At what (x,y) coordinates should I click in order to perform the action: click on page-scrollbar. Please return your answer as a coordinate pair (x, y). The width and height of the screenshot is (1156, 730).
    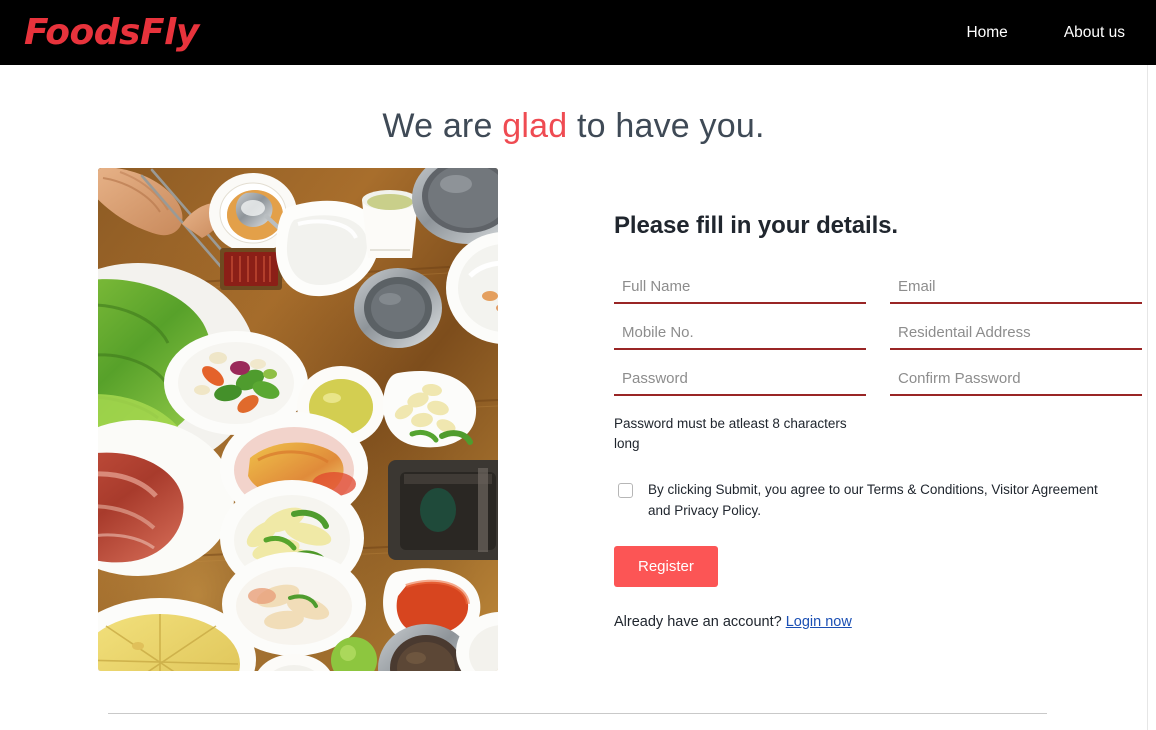
    Looking at the image, I should click on (1151, 397).